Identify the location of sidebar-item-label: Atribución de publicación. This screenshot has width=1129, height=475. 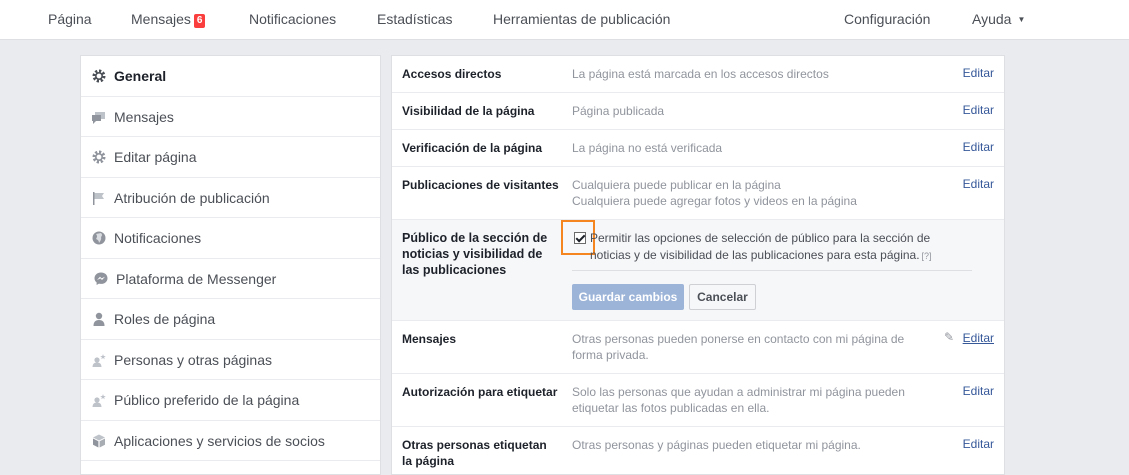
(192, 197).